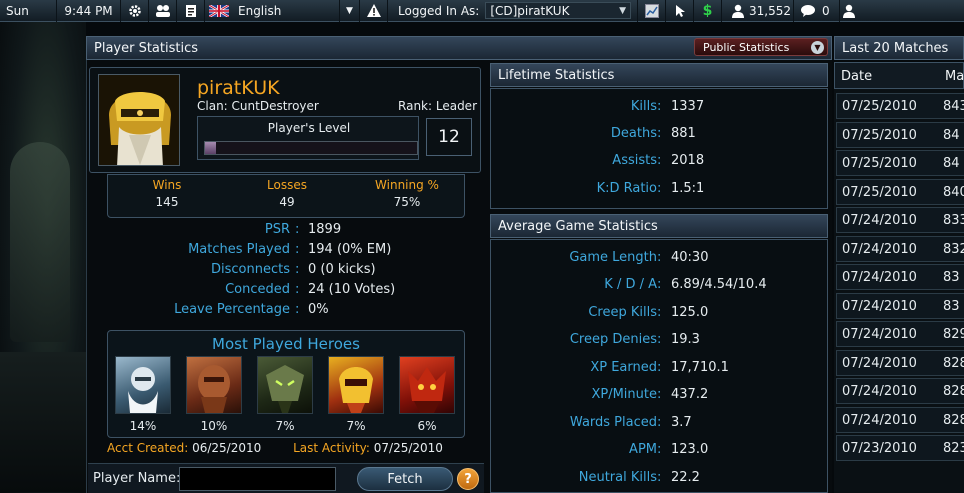  Describe the element at coordinates (309, 128) in the screenshot. I see `level-label: Player's Level` at that location.